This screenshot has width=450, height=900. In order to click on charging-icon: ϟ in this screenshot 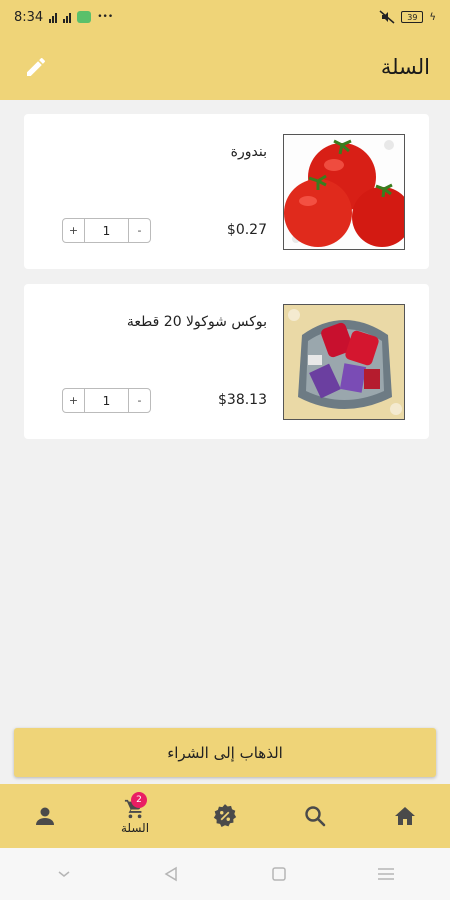, I will do `click(432, 17)`.